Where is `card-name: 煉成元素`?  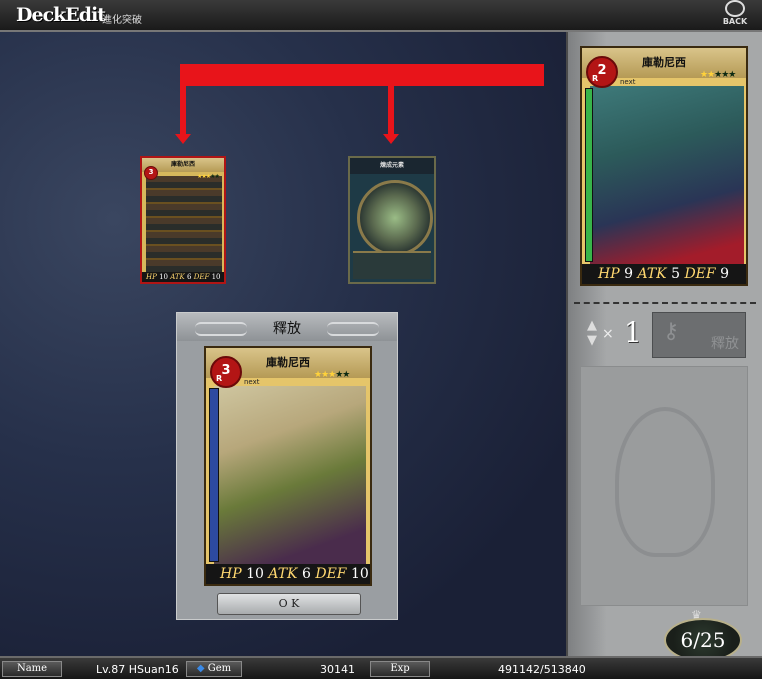
card-name: 煉成元素 is located at coordinates (392, 166).